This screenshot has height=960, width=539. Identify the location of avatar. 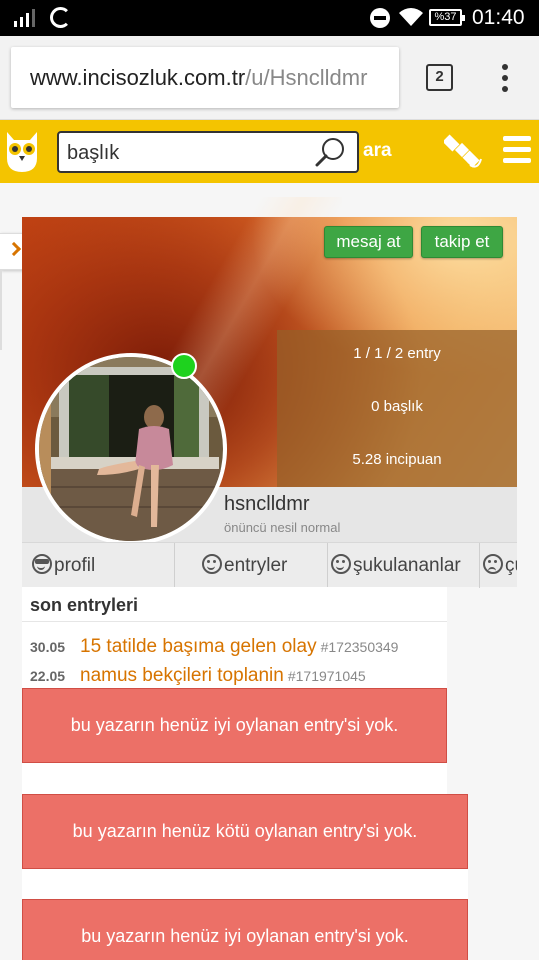
(131, 449).